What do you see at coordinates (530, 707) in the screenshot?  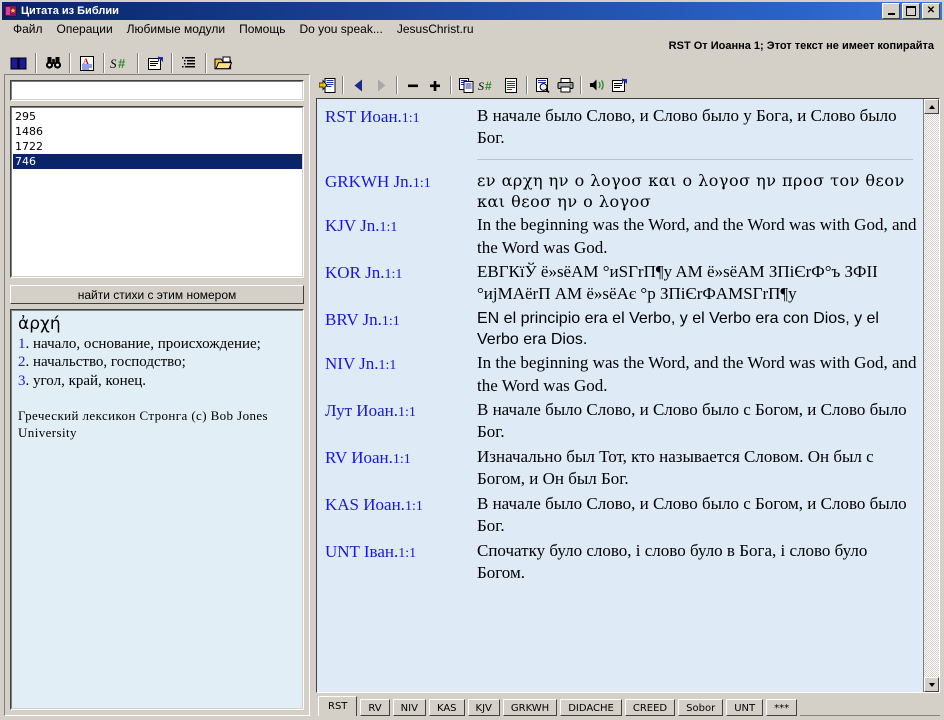 I see `tab-grkwh: GRKWH` at bounding box center [530, 707].